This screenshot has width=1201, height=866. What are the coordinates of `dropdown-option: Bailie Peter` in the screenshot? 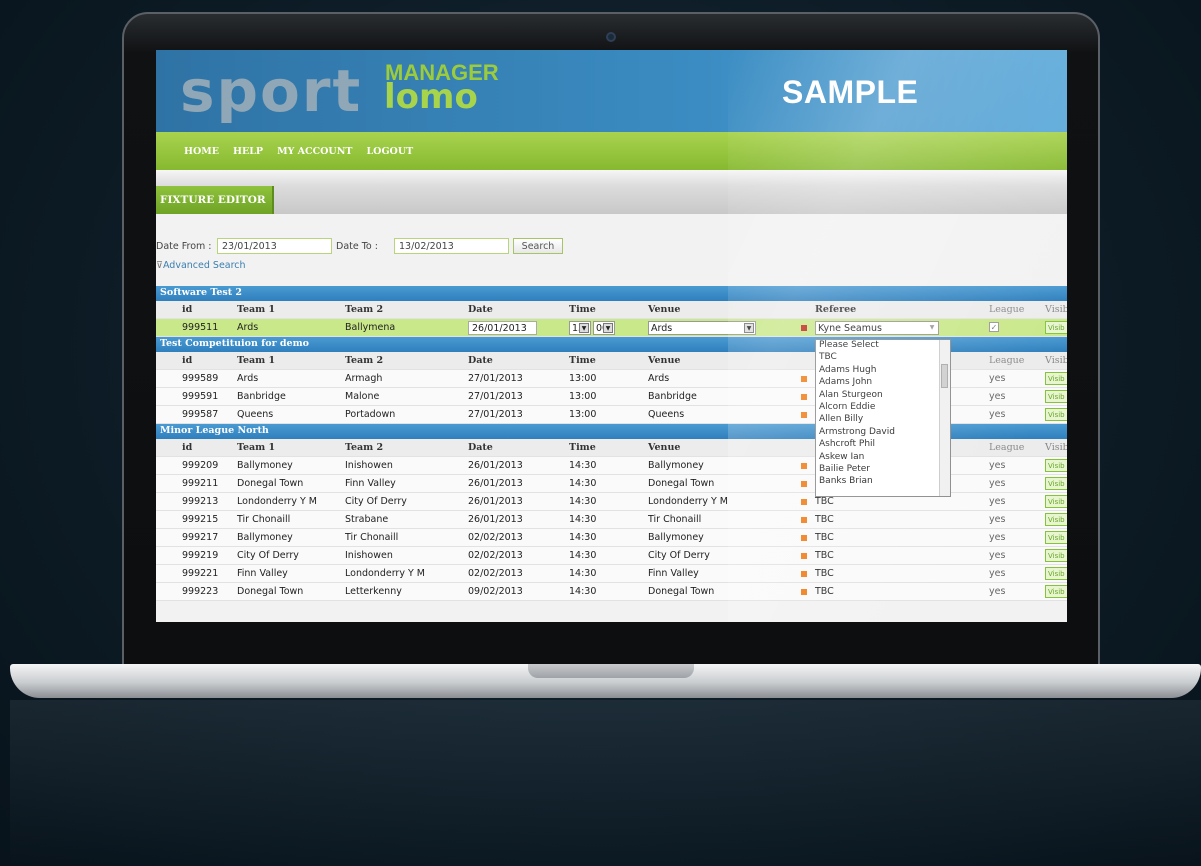 It's located at (883, 470).